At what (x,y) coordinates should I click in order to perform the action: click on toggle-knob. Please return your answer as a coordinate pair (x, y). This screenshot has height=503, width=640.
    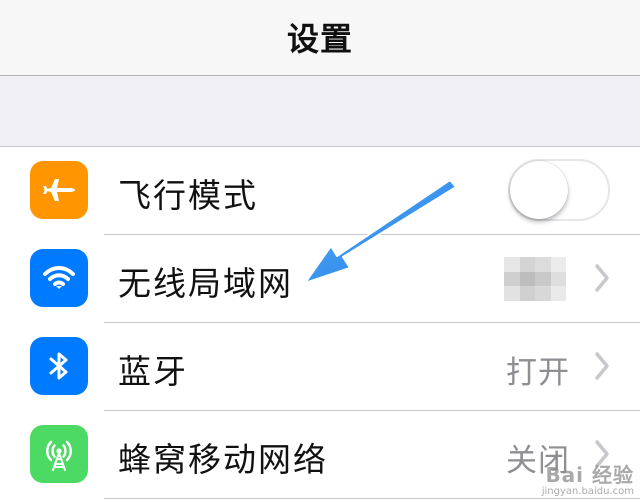
    Looking at the image, I should click on (539, 190).